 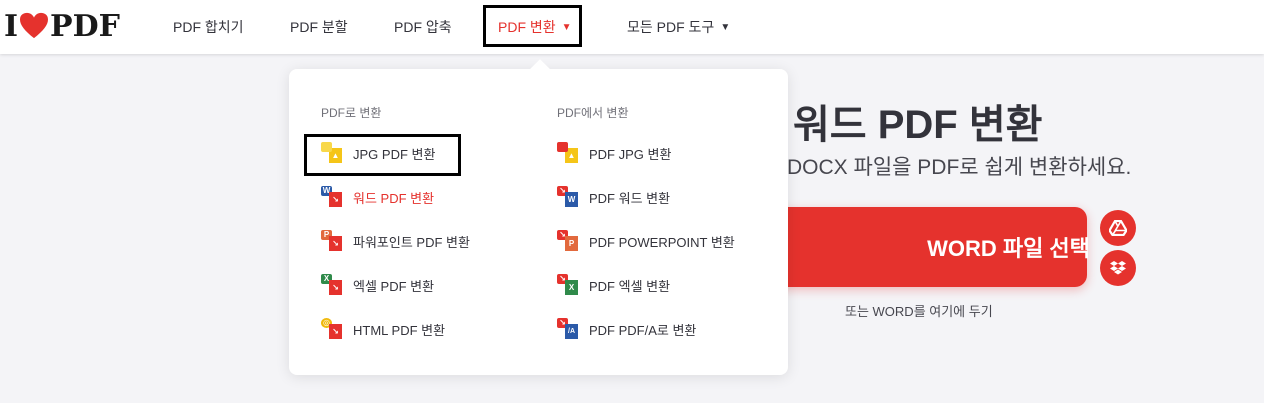 I want to click on menu-item-html-to-pdf: ◎ ↘ HTML PDF 변환, so click(x=383, y=329).